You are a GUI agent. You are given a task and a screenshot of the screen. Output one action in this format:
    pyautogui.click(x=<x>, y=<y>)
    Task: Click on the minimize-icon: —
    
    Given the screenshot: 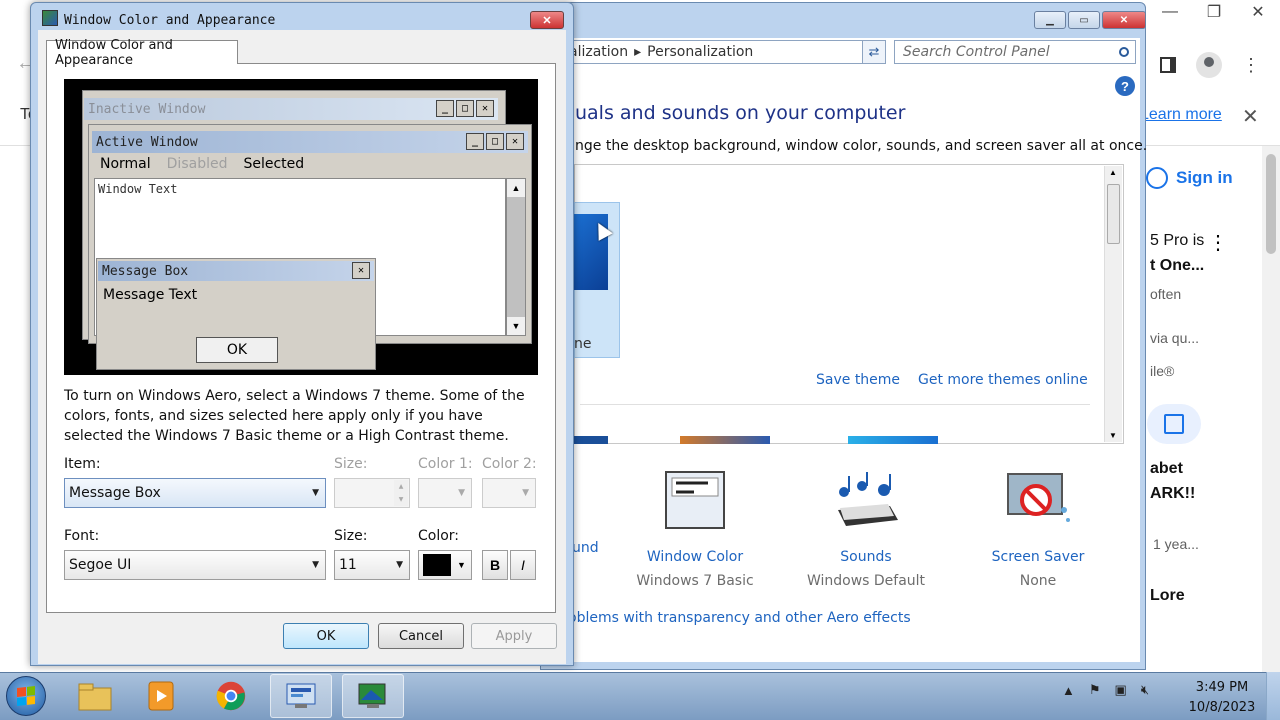 What is the action you would take?
    pyautogui.click(x=1170, y=12)
    